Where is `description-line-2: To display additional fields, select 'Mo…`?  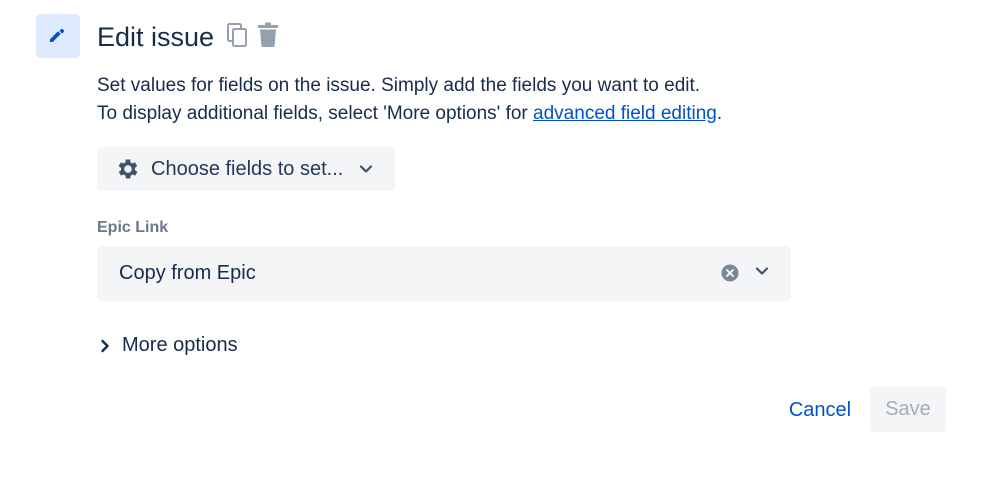 description-line-2: To display additional fields, select 'Mo… is located at coordinates (409, 114).